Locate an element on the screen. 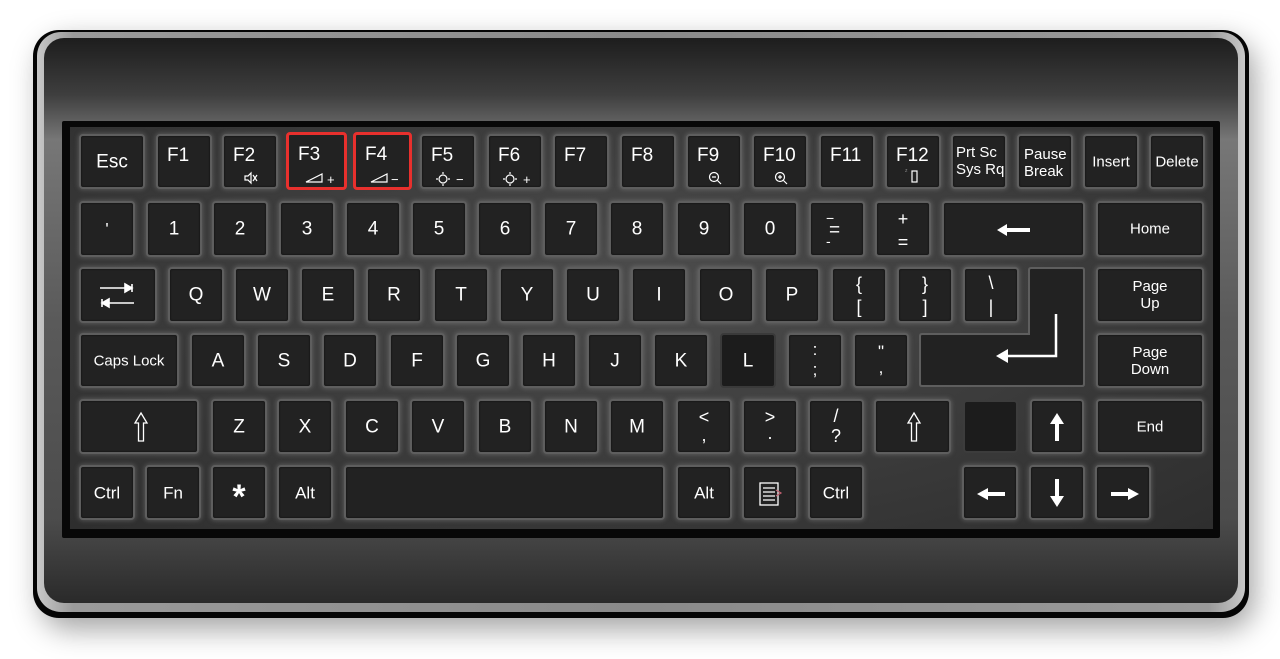  key-slash: / ? is located at coordinates (836, 426).